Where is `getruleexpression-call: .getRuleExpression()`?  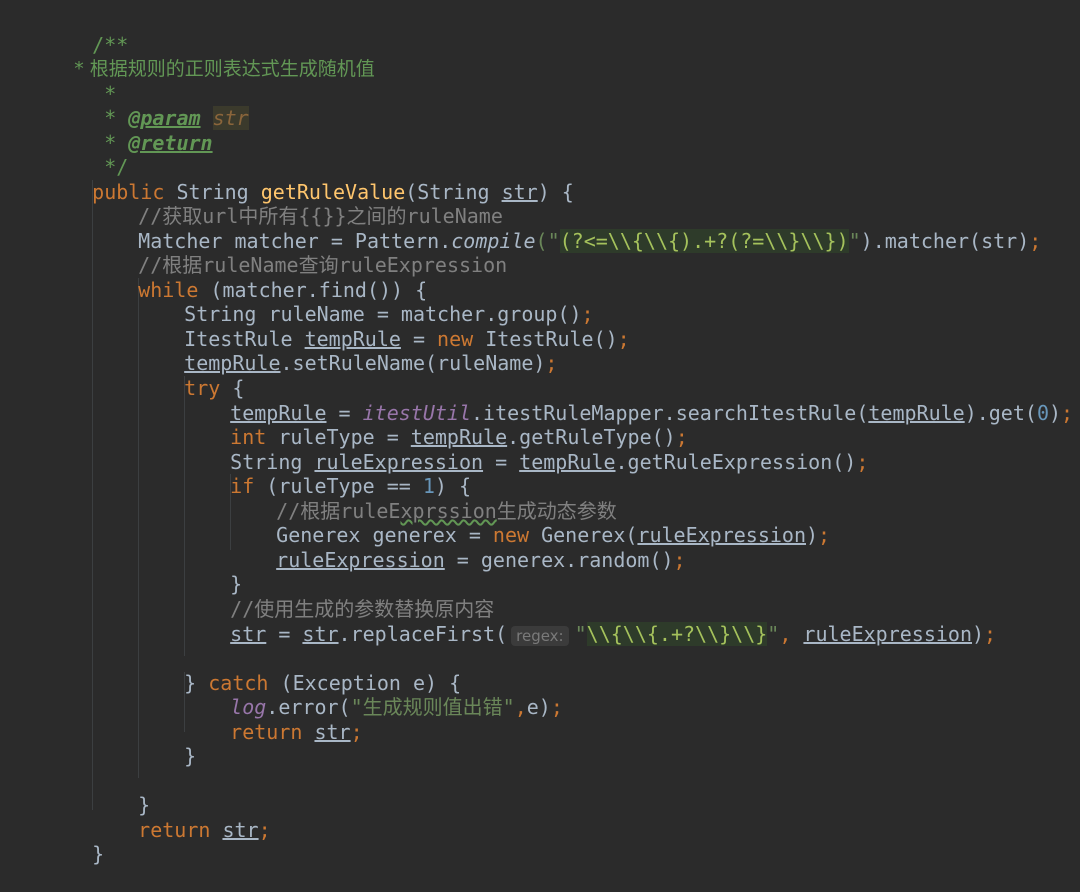 getruleexpression-call: .getRuleExpression() is located at coordinates (736, 462).